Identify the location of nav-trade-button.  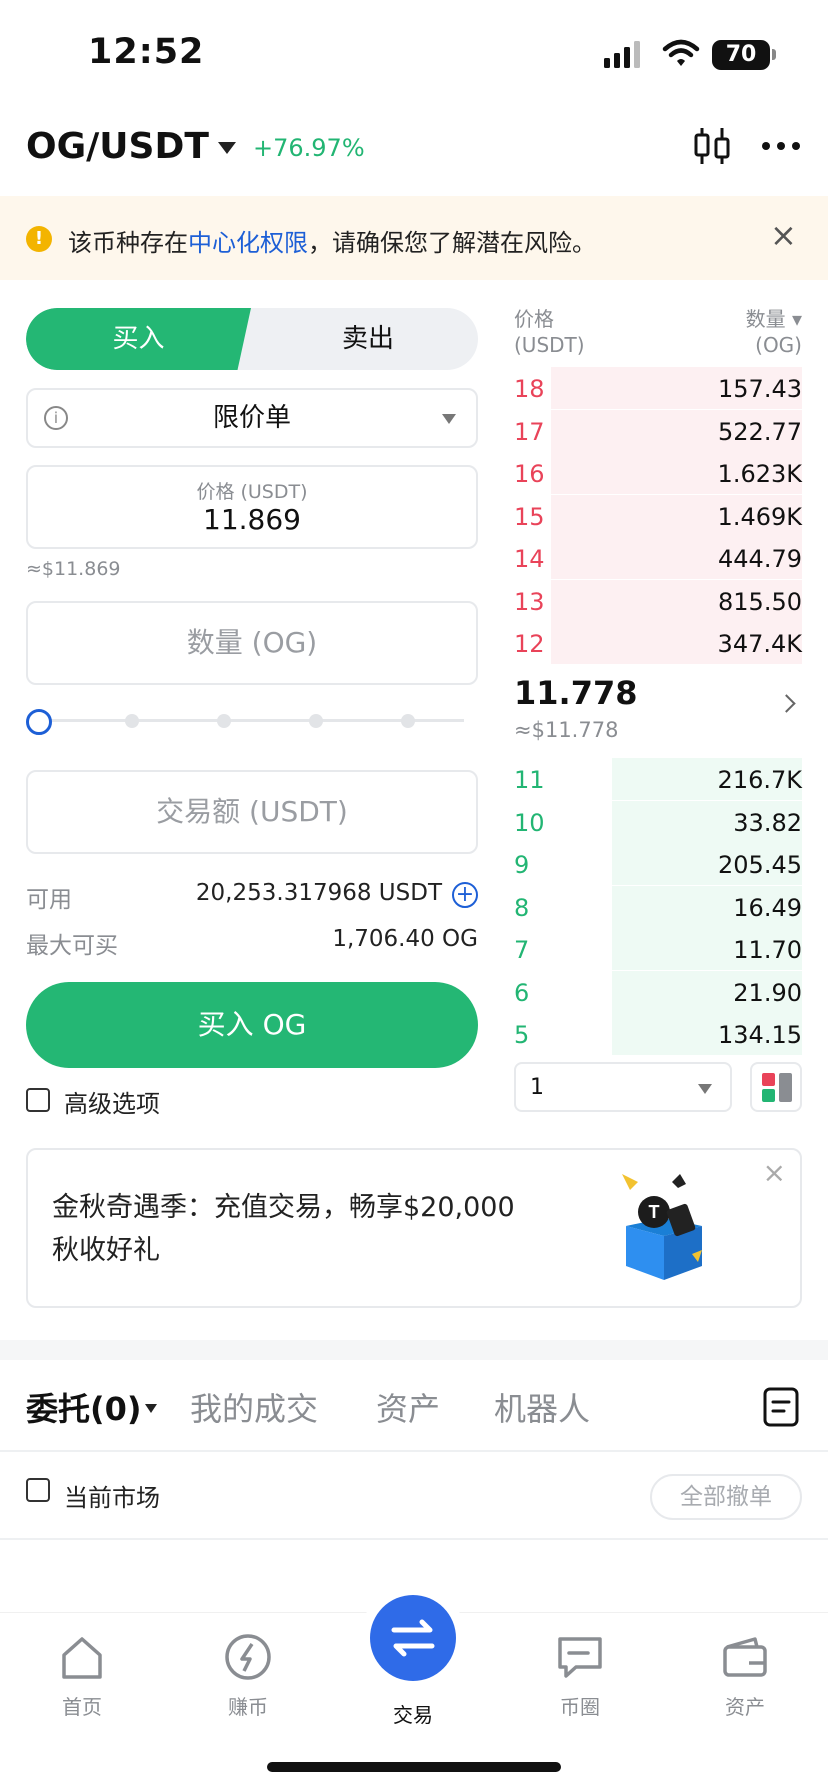
(413, 1638).